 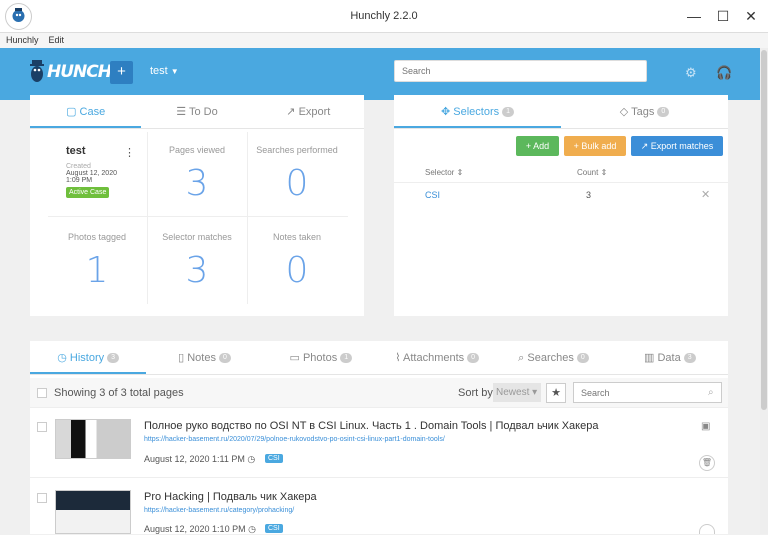 What do you see at coordinates (677, 146) in the screenshot?
I see `export-matches-button: ↗ Export matches` at bounding box center [677, 146].